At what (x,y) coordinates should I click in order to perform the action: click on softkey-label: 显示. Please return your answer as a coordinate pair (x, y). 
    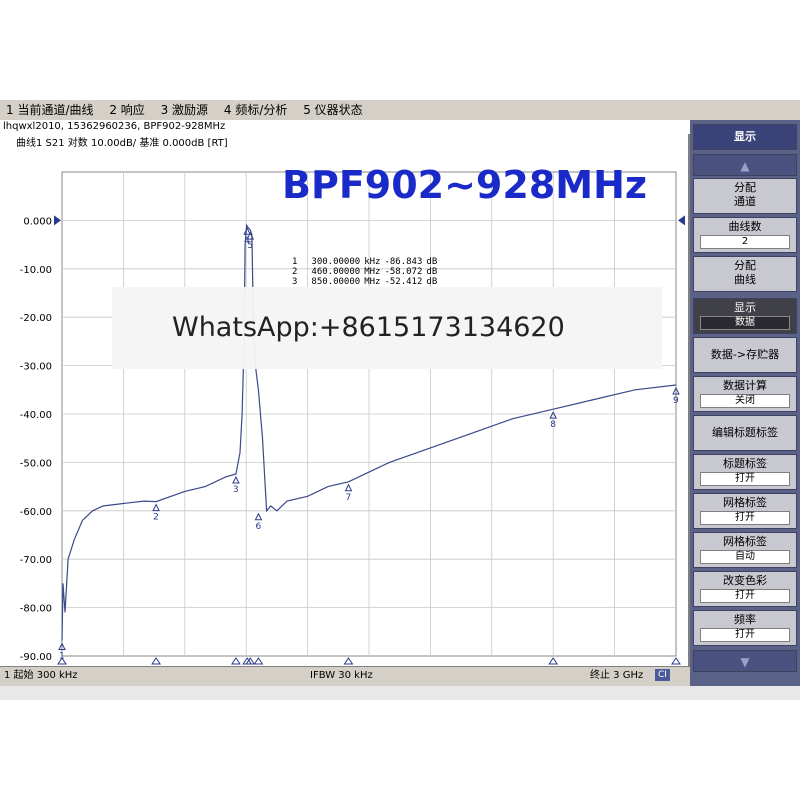
    Looking at the image, I should click on (745, 307).